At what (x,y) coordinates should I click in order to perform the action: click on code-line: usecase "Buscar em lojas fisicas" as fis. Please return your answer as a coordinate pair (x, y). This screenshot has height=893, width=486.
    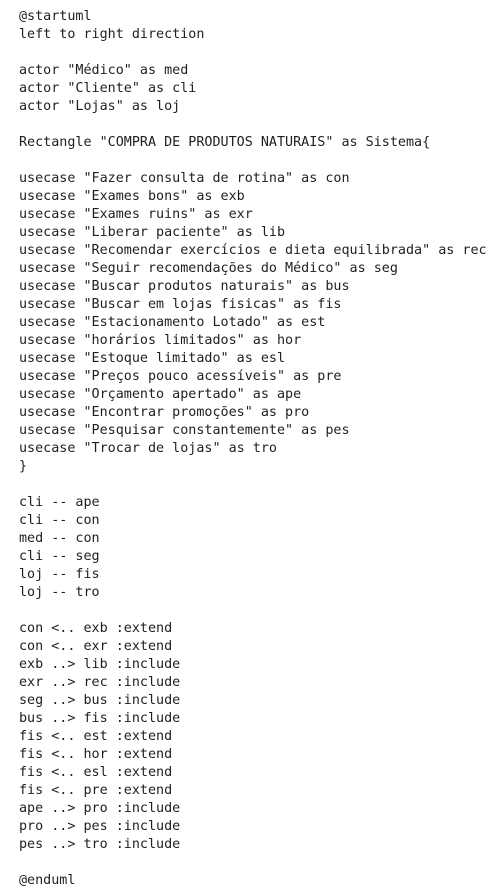
    Looking at the image, I should click on (180, 304).